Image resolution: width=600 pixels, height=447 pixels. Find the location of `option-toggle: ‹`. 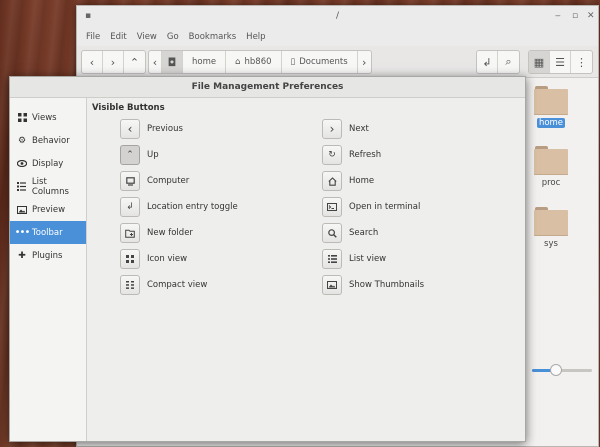

option-toggle: ‹ is located at coordinates (130, 129).